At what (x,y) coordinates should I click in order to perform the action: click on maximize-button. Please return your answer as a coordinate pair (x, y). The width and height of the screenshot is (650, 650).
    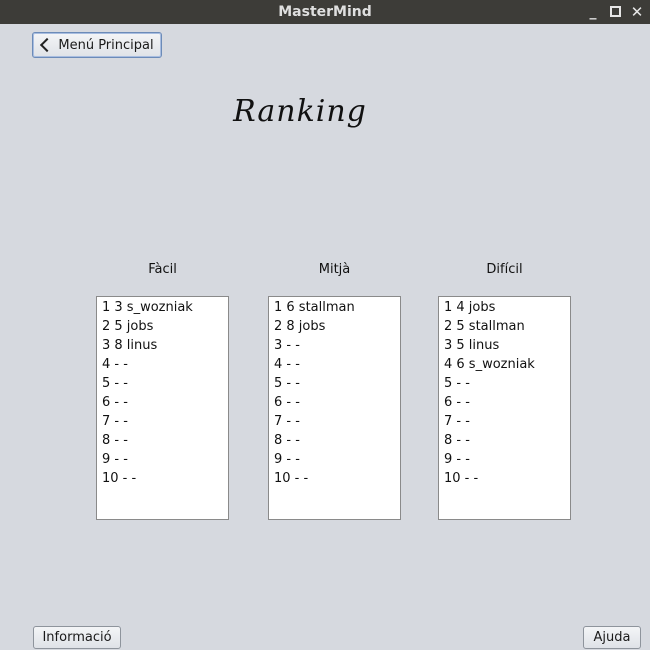
    Looking at the image, I should click on (615, 12).